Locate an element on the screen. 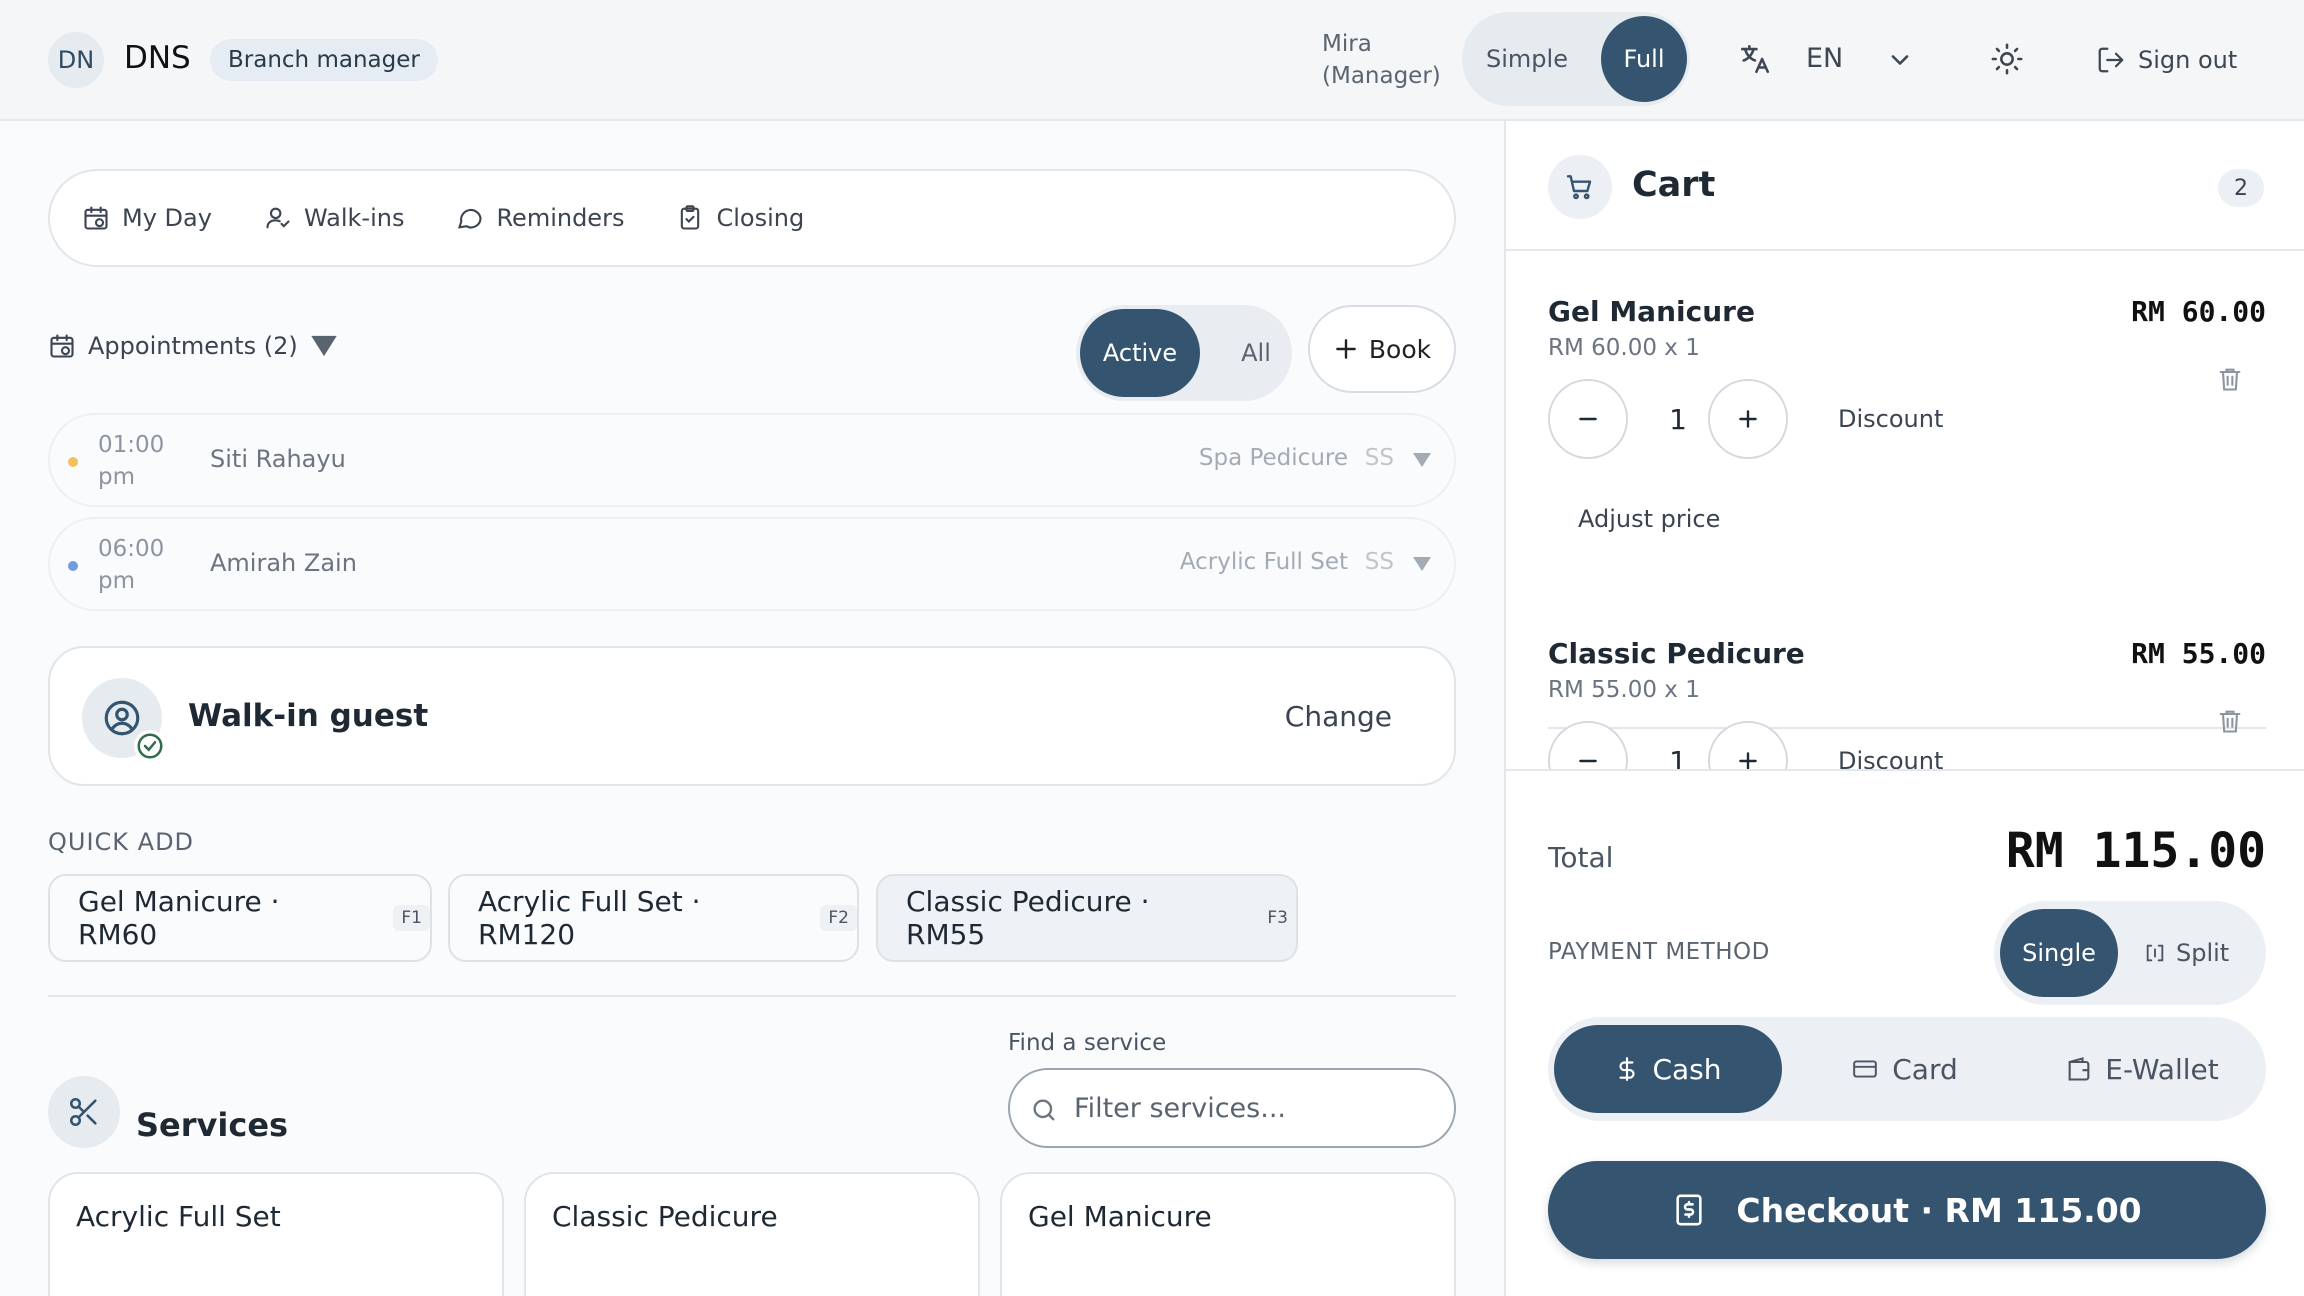 This screenshot has width=2304, height=1296. appointment-time-hour: 01:00 is located at coordinates (131, 445).